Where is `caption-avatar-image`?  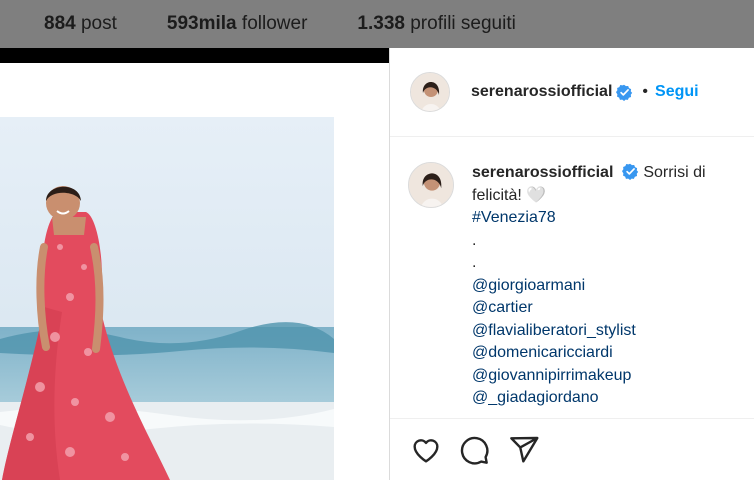
caption-avatar-image is located at coordinates (431, 185).